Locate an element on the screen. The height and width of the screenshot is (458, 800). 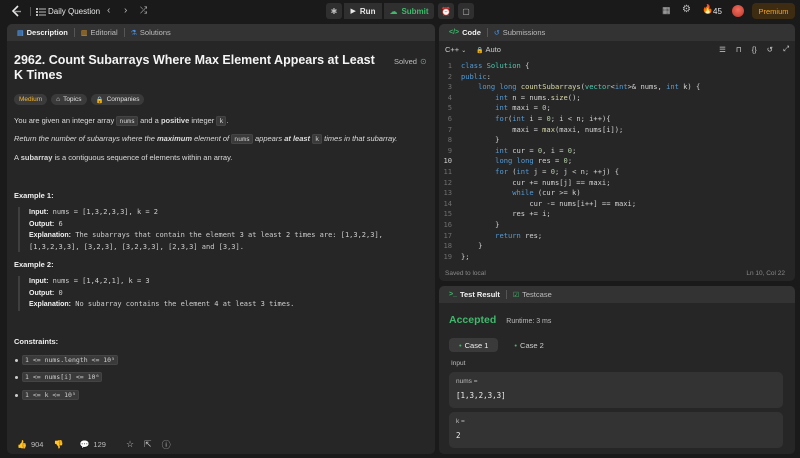
comment-icon: 💬 is located at coordinates (84, 444).